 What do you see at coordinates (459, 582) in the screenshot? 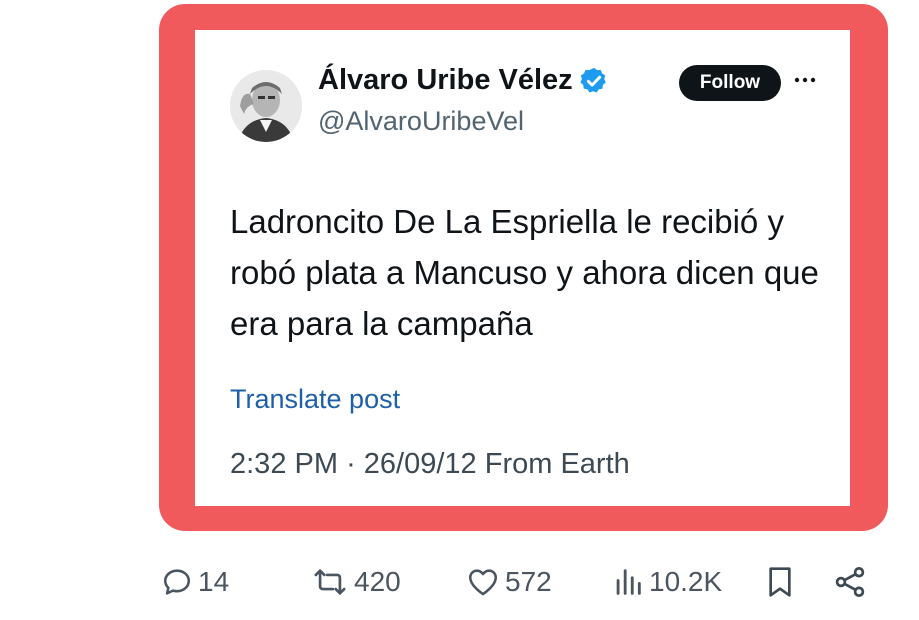
I see `action-bar: 14 420 572 10.2K` at bounding box center [459, 582].